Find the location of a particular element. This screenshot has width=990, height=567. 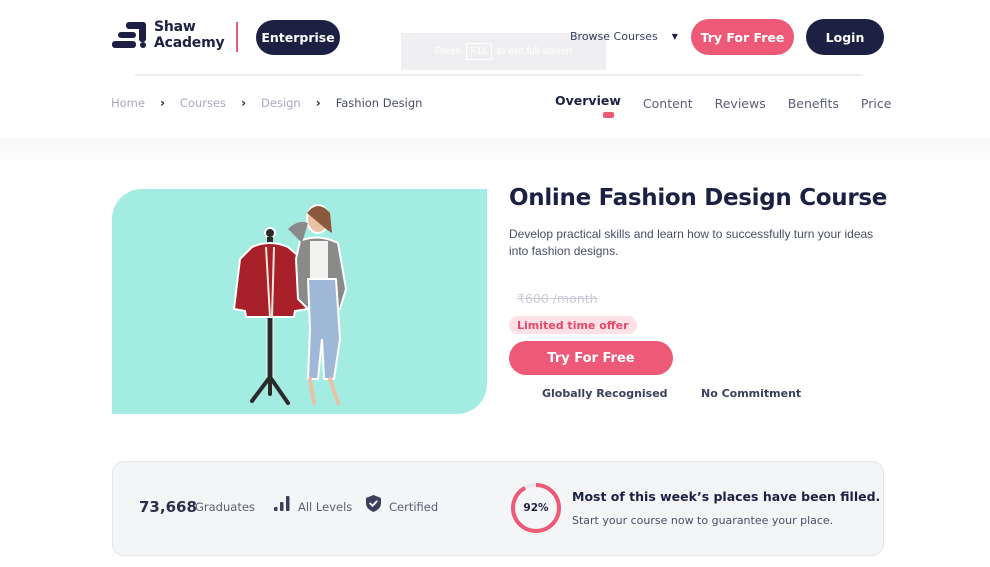

logo-line1: Shaw is located at coordinates (175, 27).